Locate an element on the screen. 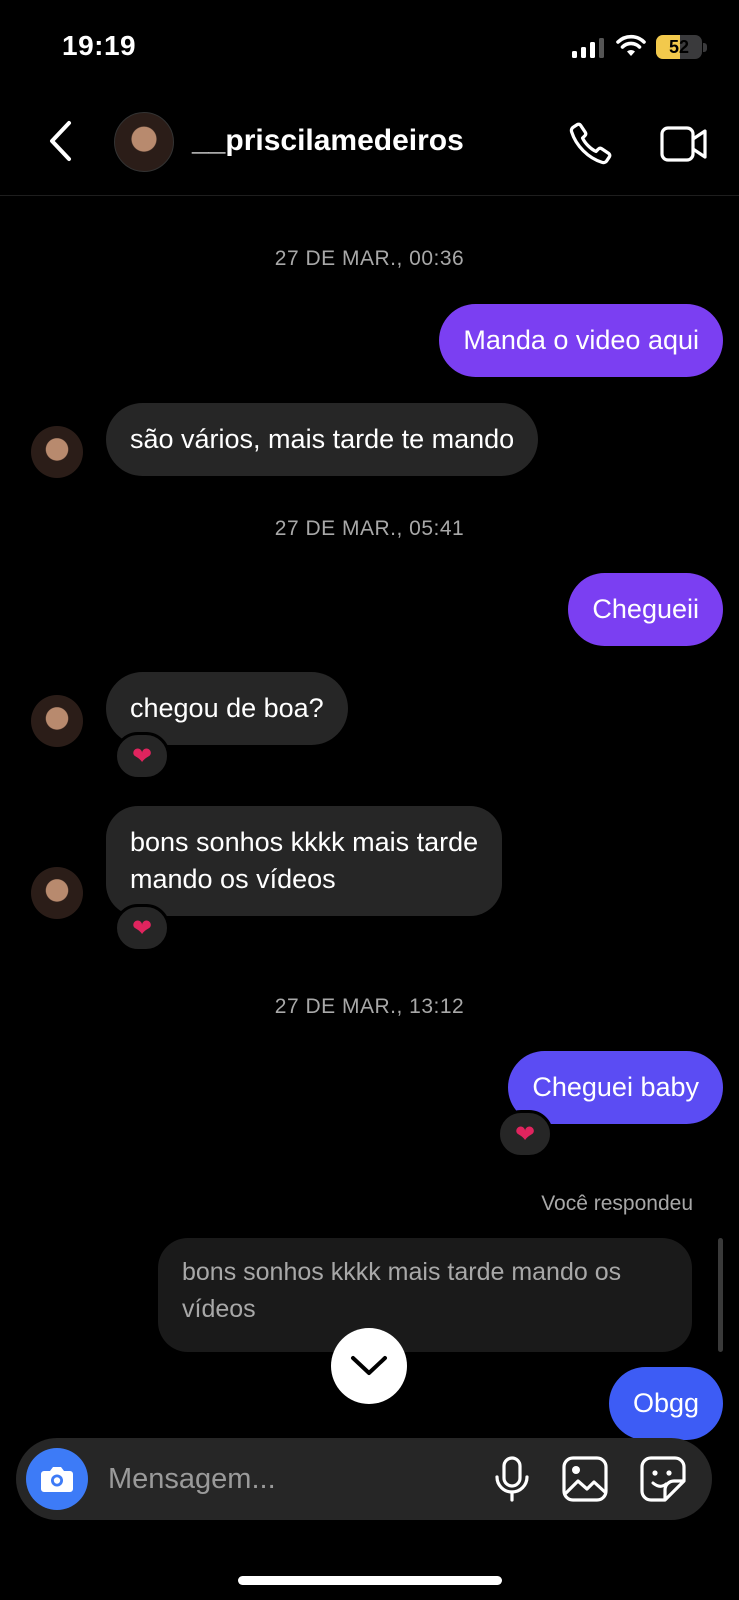 The height and width of the screenshot is (1600, 739). camera-button is located at coordinates (57, 1479).